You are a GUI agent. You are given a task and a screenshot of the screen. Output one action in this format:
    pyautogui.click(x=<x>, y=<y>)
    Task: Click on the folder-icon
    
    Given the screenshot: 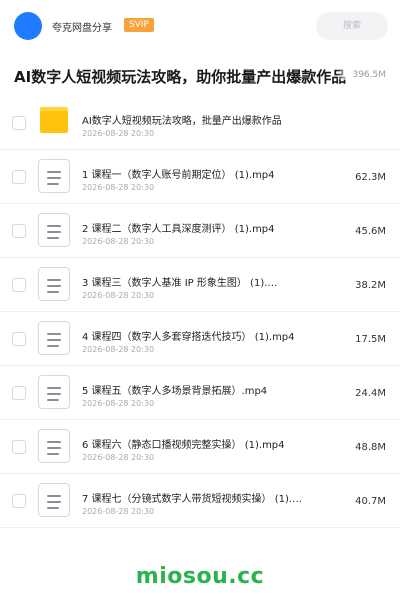 What is the action you would take?
    pyautogui.click(x=54, y=120)
    